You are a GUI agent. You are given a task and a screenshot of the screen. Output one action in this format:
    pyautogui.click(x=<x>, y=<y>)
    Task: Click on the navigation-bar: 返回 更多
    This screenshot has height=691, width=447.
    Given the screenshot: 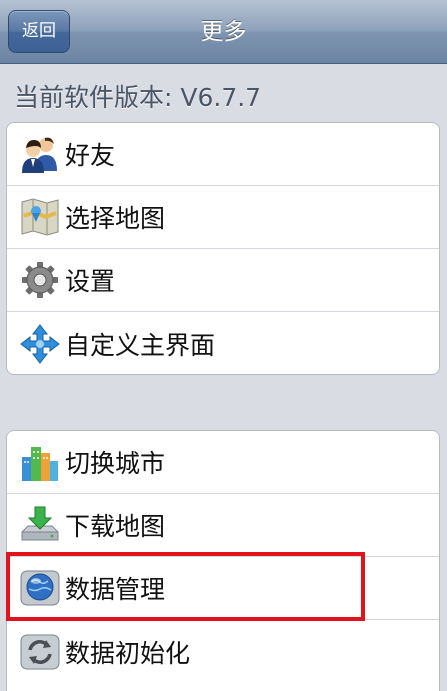 What is the action you would take?
    pyautogui.click(x=223, y=32)
    